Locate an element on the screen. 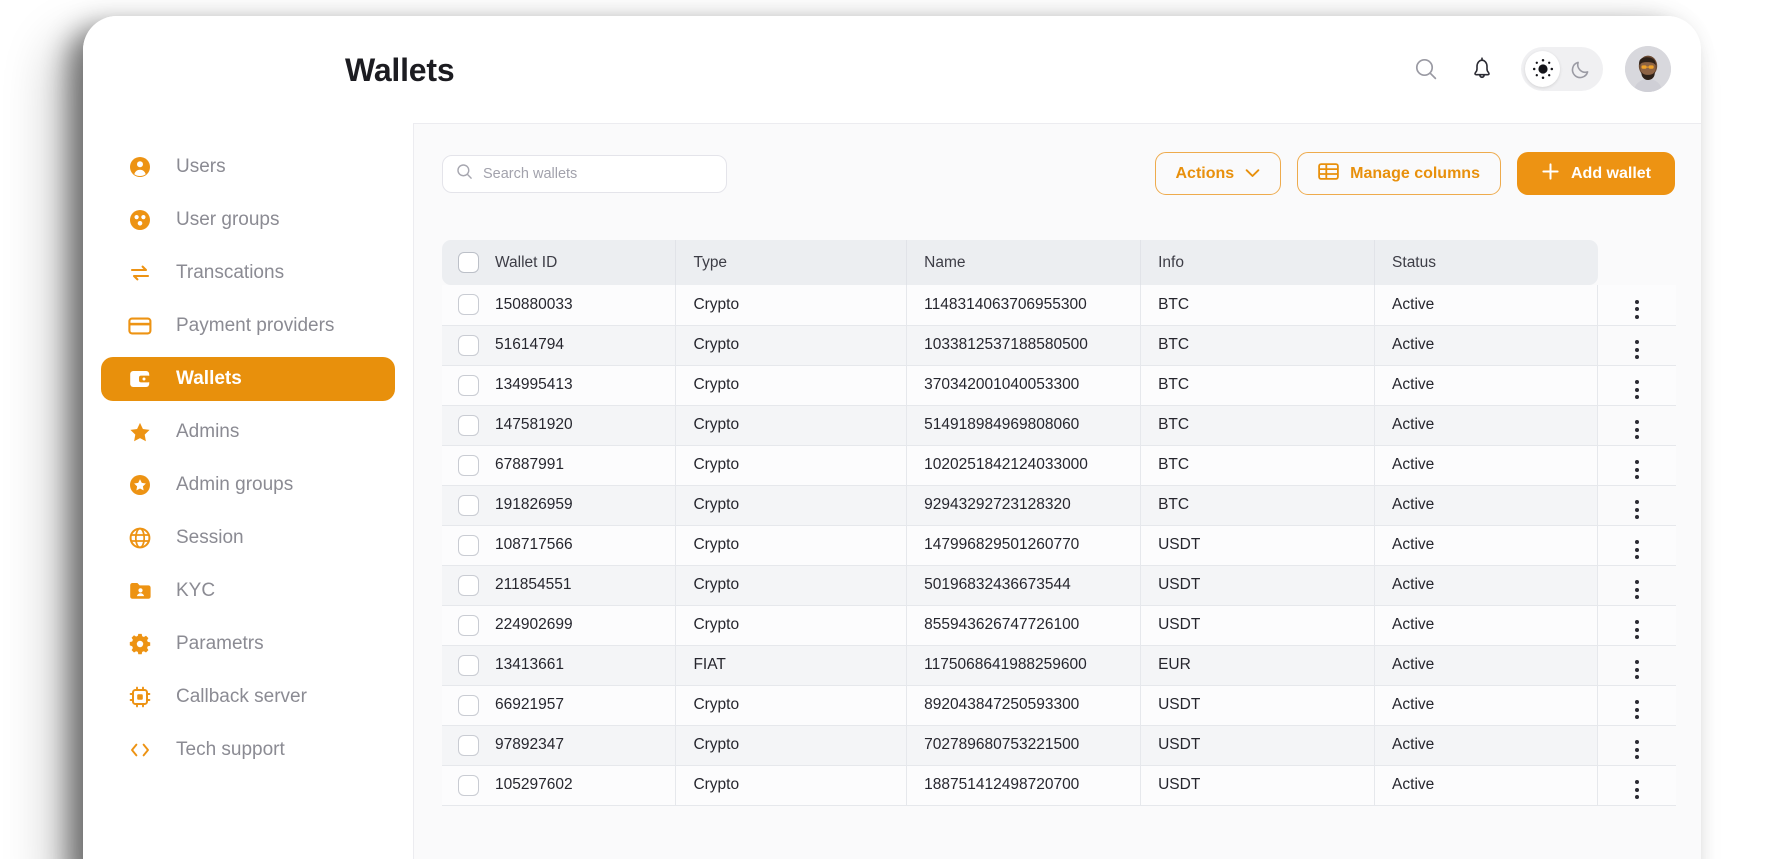  column-header-name: Name is located at coordinates (1024, 262).